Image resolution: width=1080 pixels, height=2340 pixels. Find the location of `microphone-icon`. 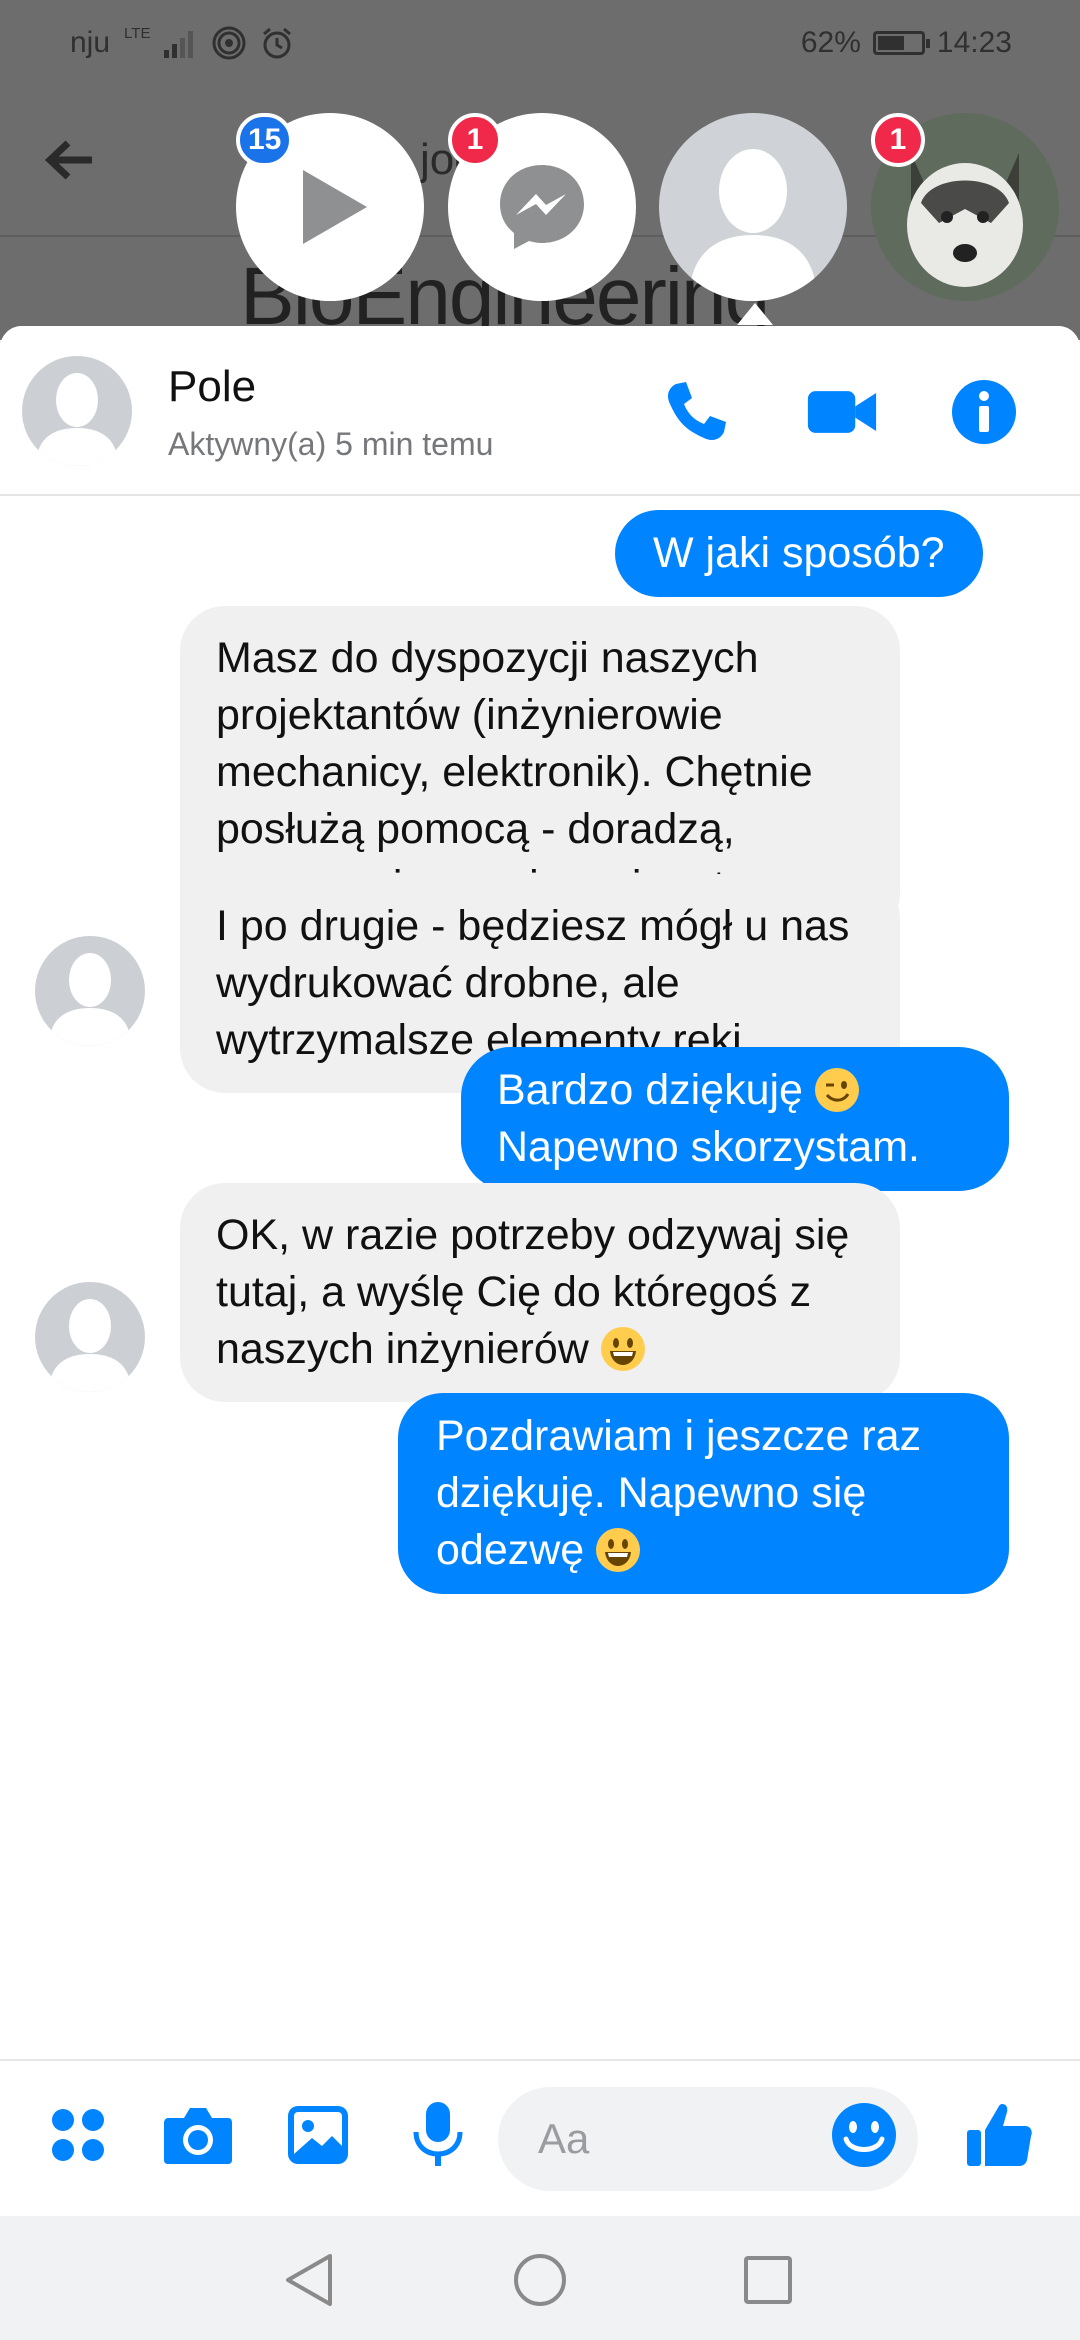

microphone-icon is located at coordinates (438, 2134).